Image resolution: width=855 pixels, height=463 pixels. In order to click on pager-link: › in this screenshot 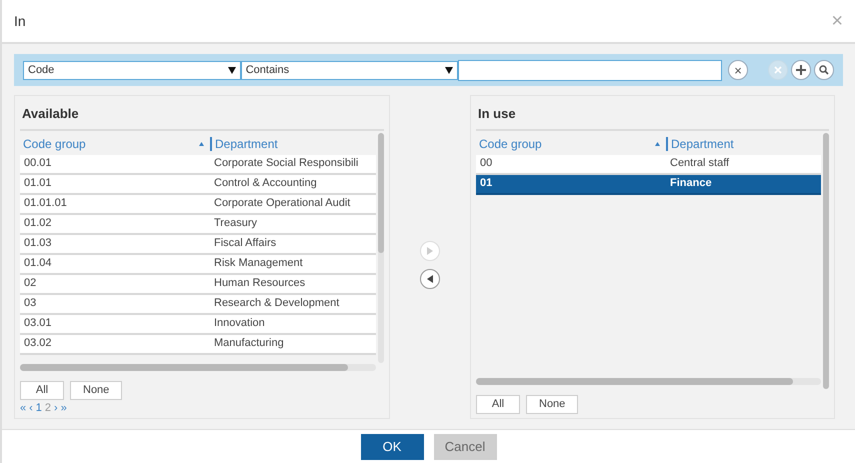, I will do `click(56, 408)`.